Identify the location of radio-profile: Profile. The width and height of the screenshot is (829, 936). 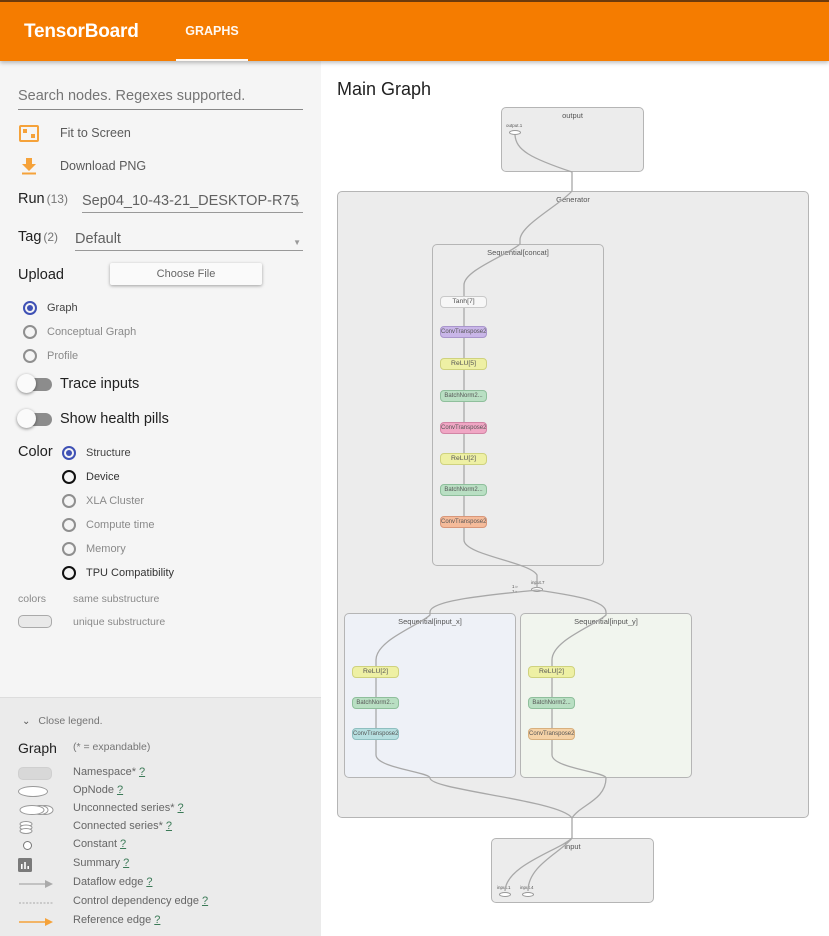
(50, 356).